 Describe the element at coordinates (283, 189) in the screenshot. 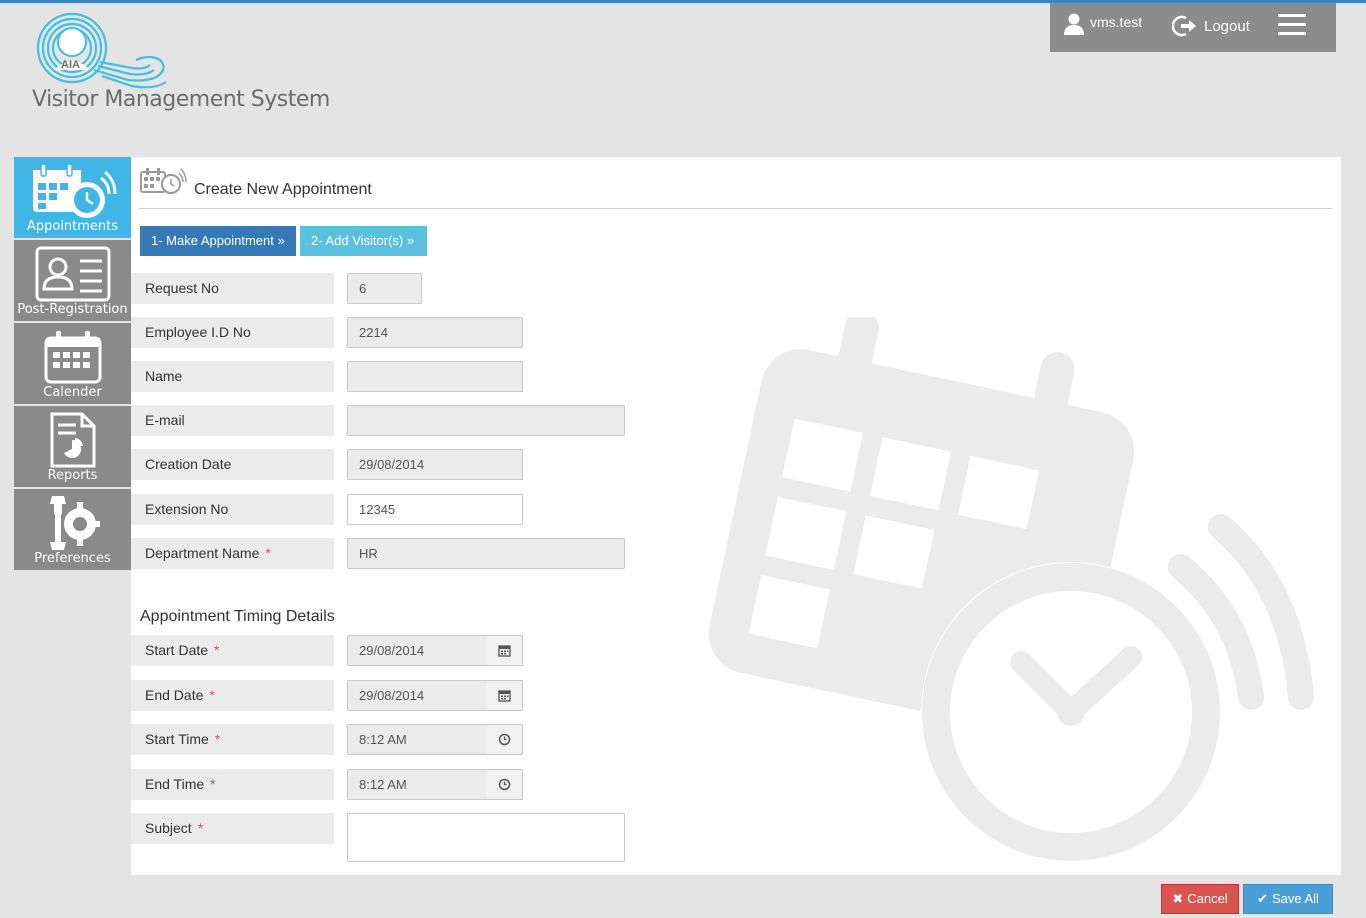

I see `page-title: Create New Appointment` at that location.